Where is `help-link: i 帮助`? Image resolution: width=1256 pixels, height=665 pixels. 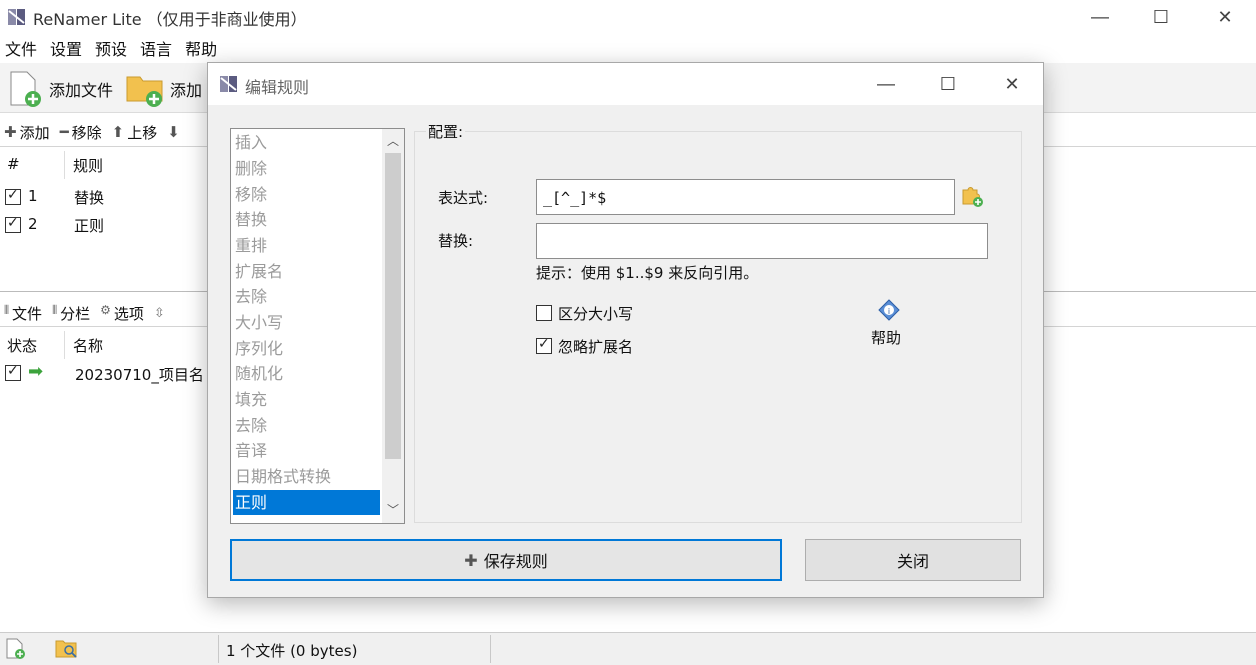
help-link: i 帮助 is located at coordinates (888, 324).